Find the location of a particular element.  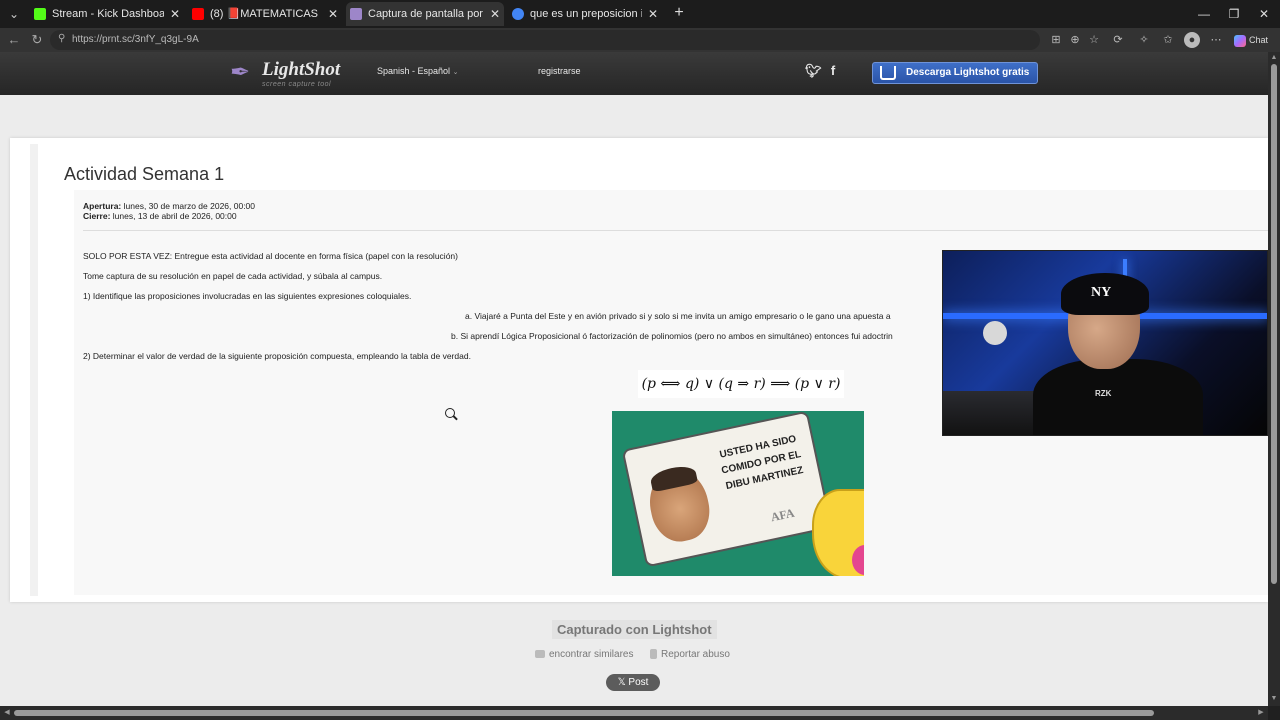

google-icon is located at coordinates (518, 14).